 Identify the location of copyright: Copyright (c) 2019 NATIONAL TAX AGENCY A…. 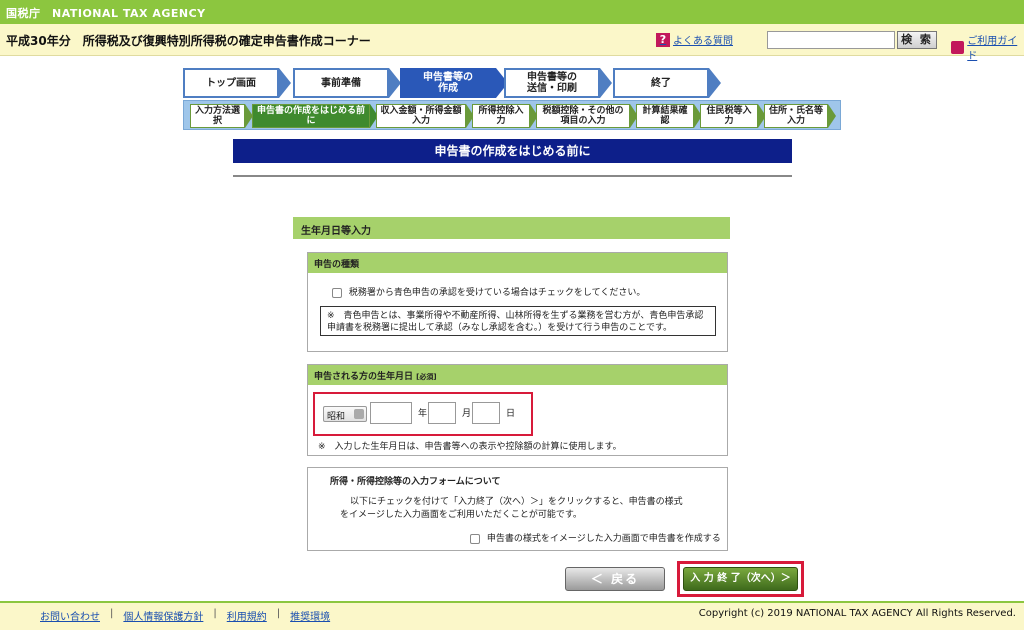
(857, 613).